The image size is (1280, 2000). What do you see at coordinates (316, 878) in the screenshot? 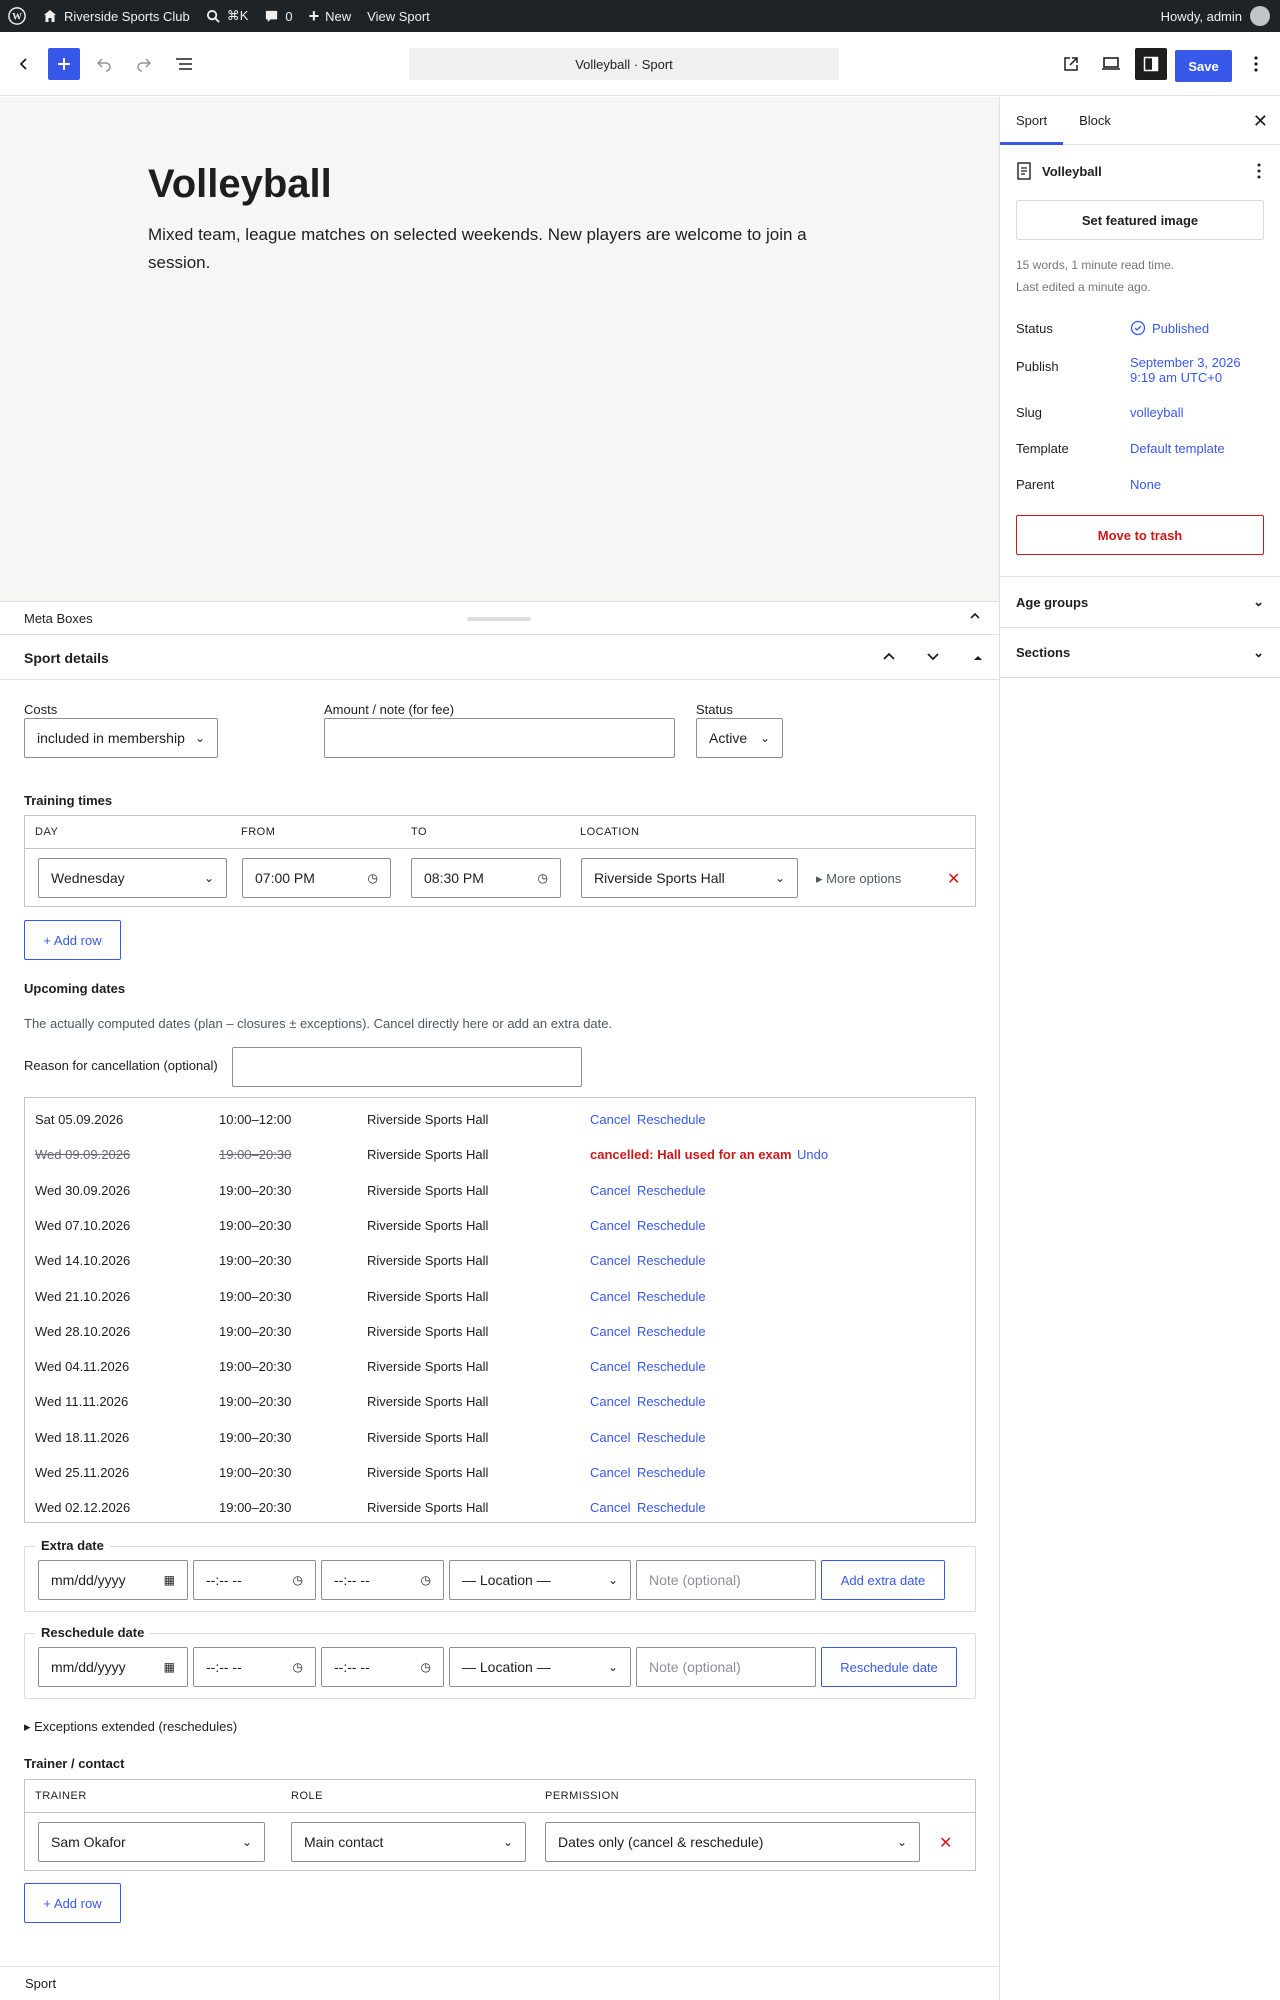
I see `from-time-input: 07:00 PM ◷` at bounding box center [316, 878].